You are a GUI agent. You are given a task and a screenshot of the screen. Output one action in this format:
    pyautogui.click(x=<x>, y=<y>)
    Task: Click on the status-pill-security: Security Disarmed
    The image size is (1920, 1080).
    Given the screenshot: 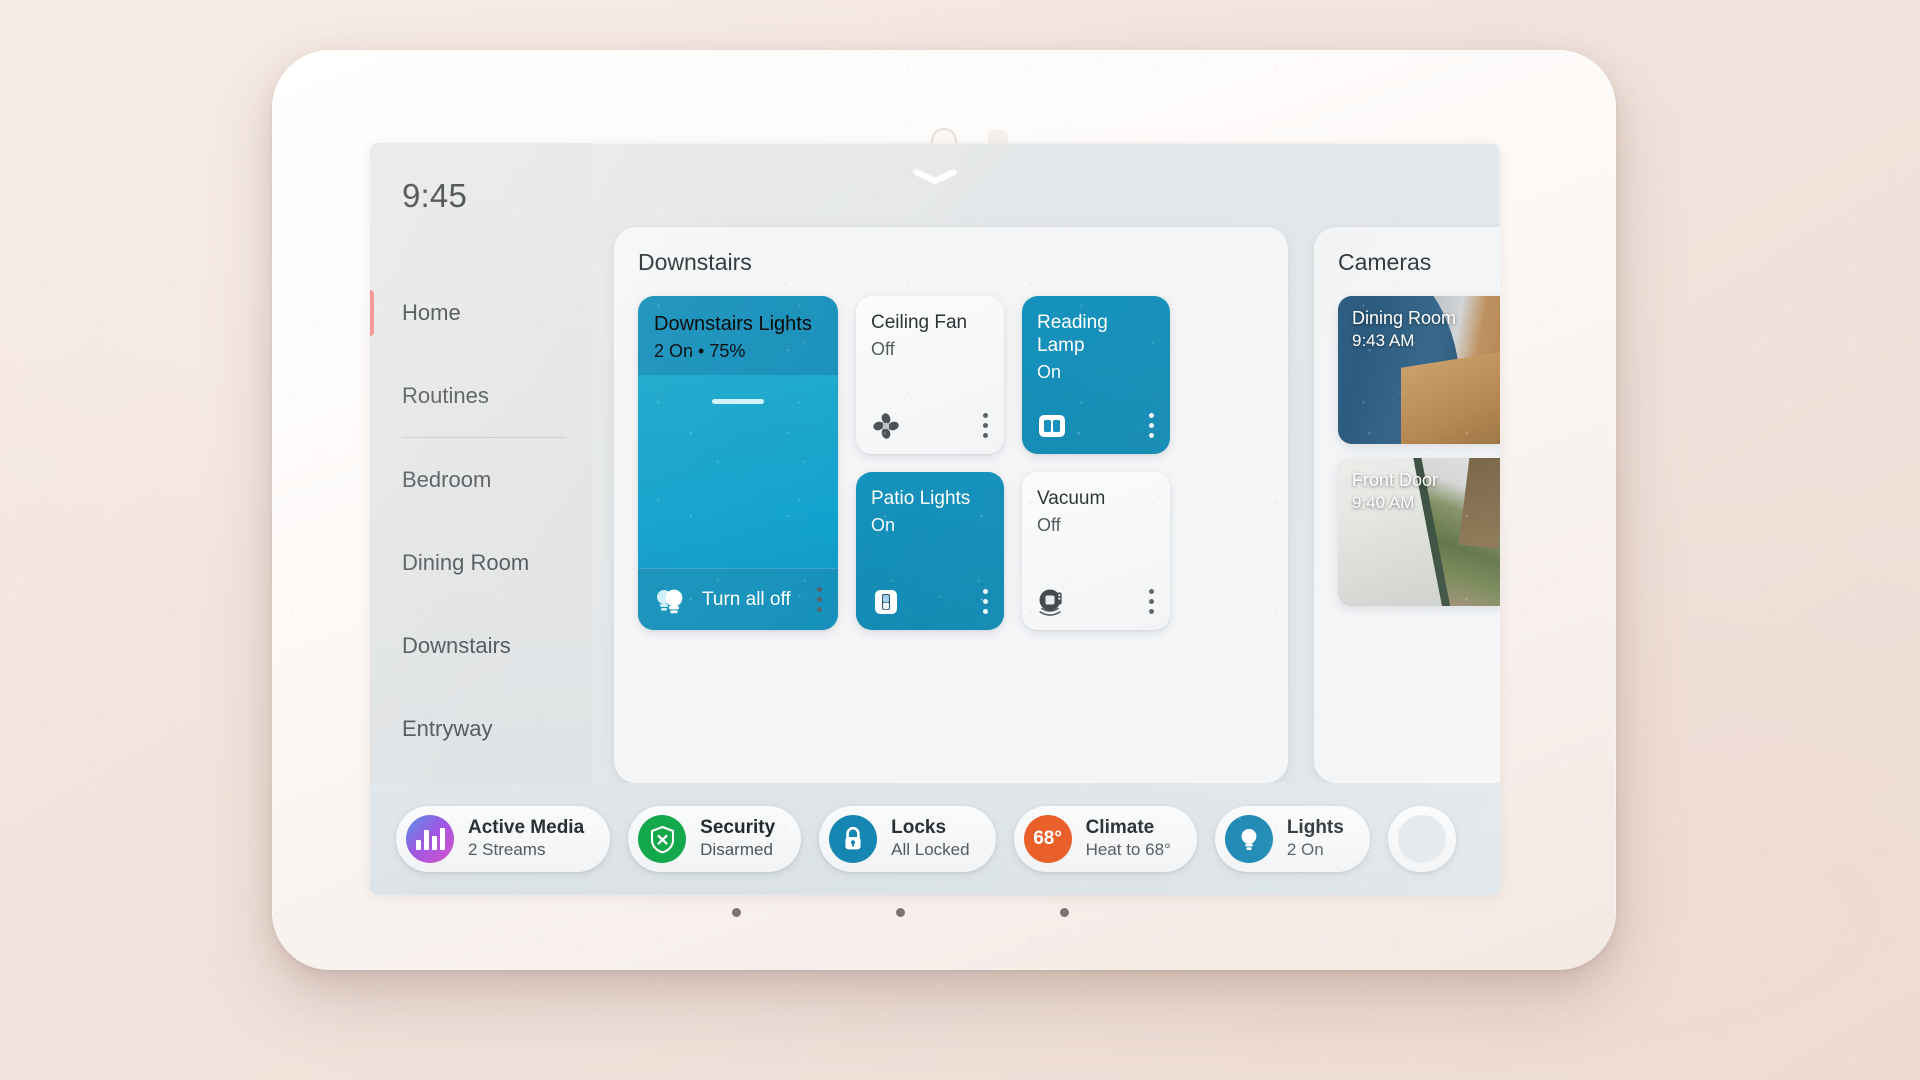 What is the action you would take?
    pyautogui.click(x=715, y=839)
    